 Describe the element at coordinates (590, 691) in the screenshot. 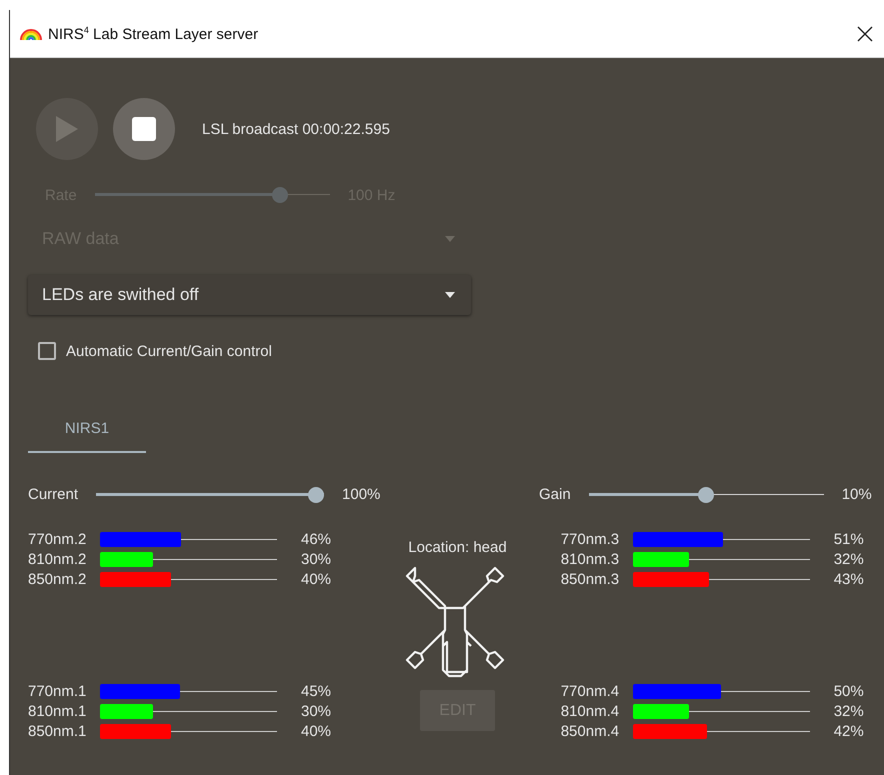

I see `channel-name: 770nm.4` at that location.